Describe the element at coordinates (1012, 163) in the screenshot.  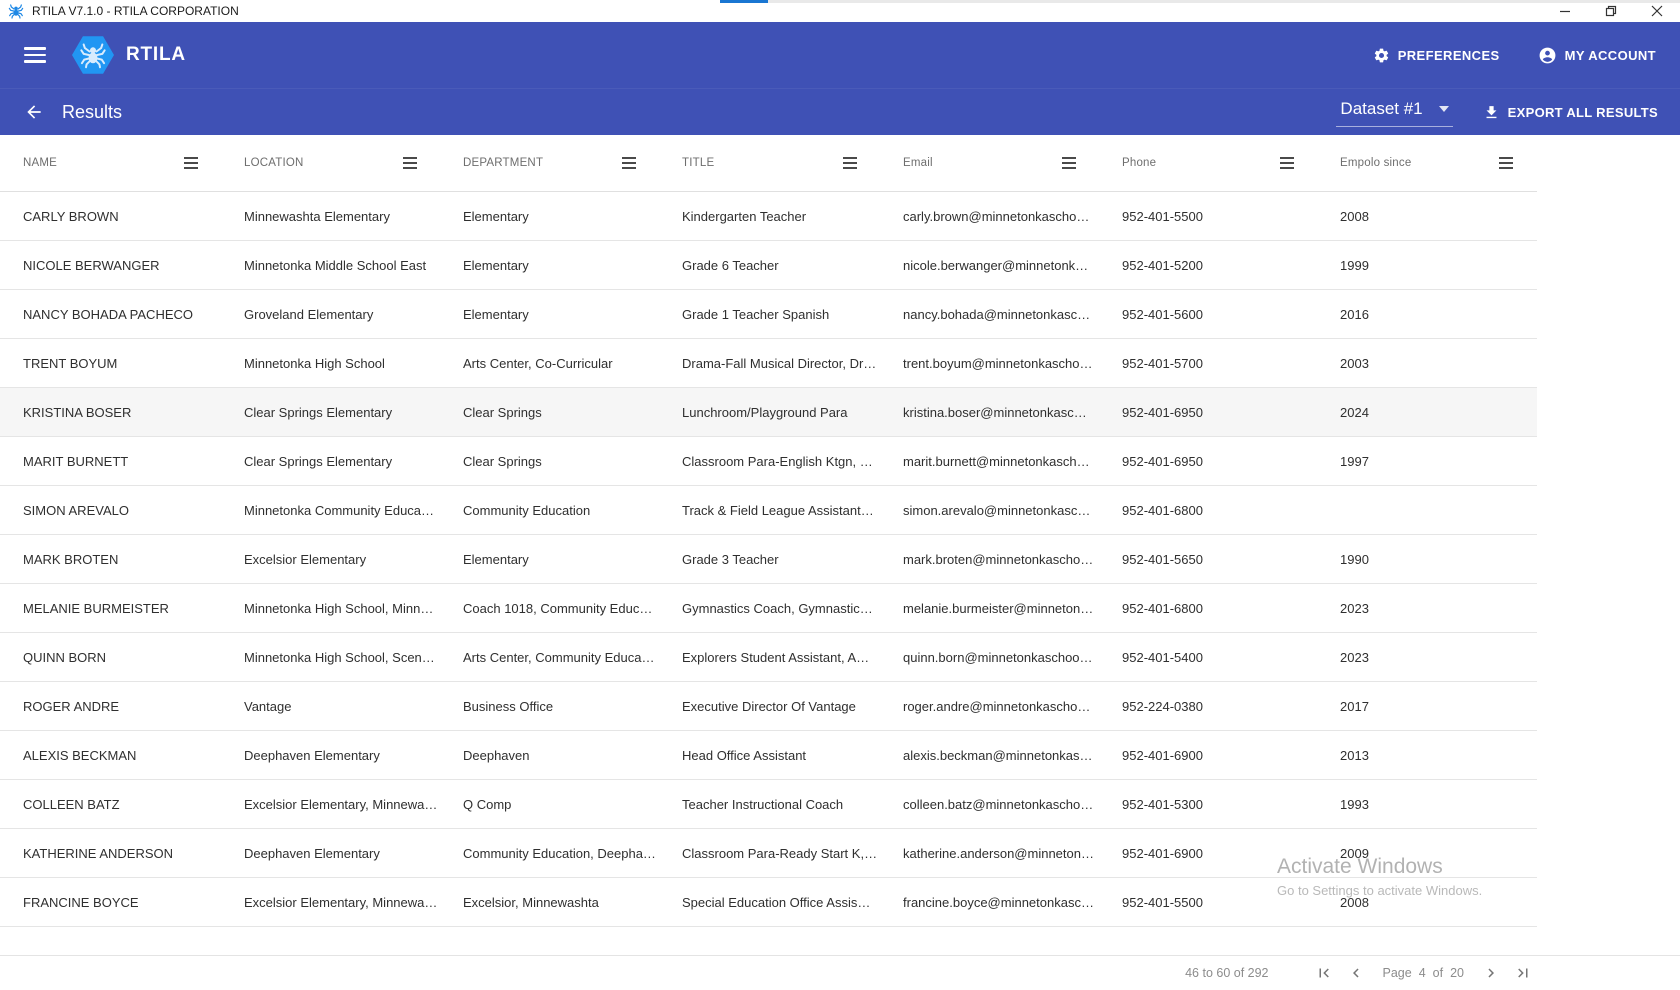
I see `column-header-email: Email` at that location.